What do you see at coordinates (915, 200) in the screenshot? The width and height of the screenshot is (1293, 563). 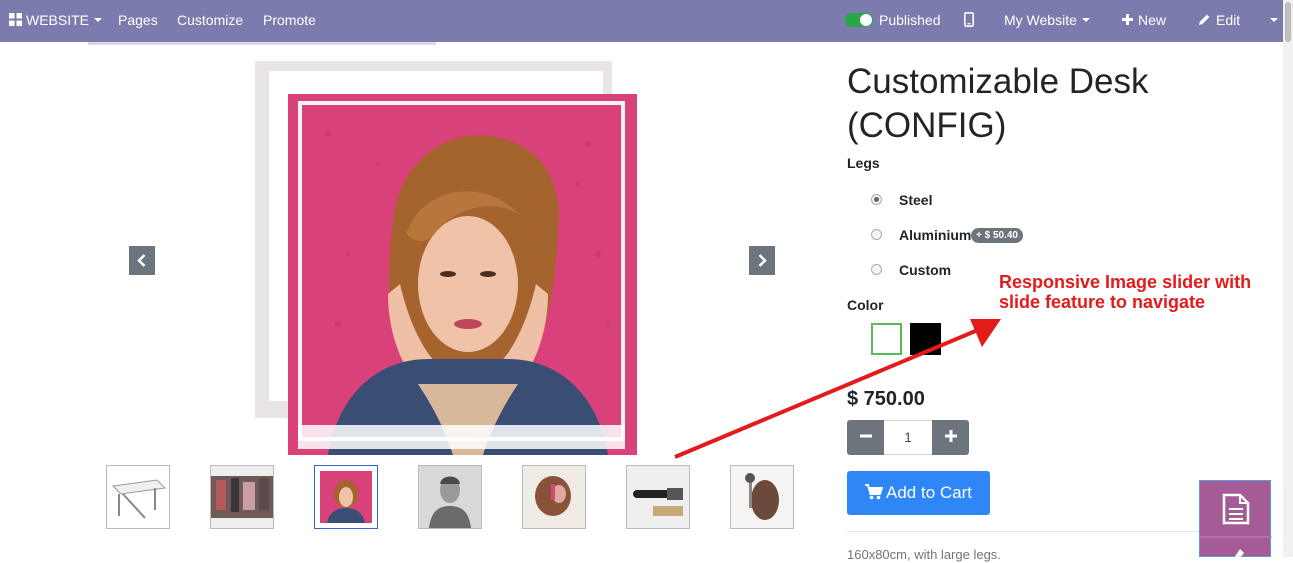 I see `legs-option-steel-label: Steel` at bounding box center [915, 200].